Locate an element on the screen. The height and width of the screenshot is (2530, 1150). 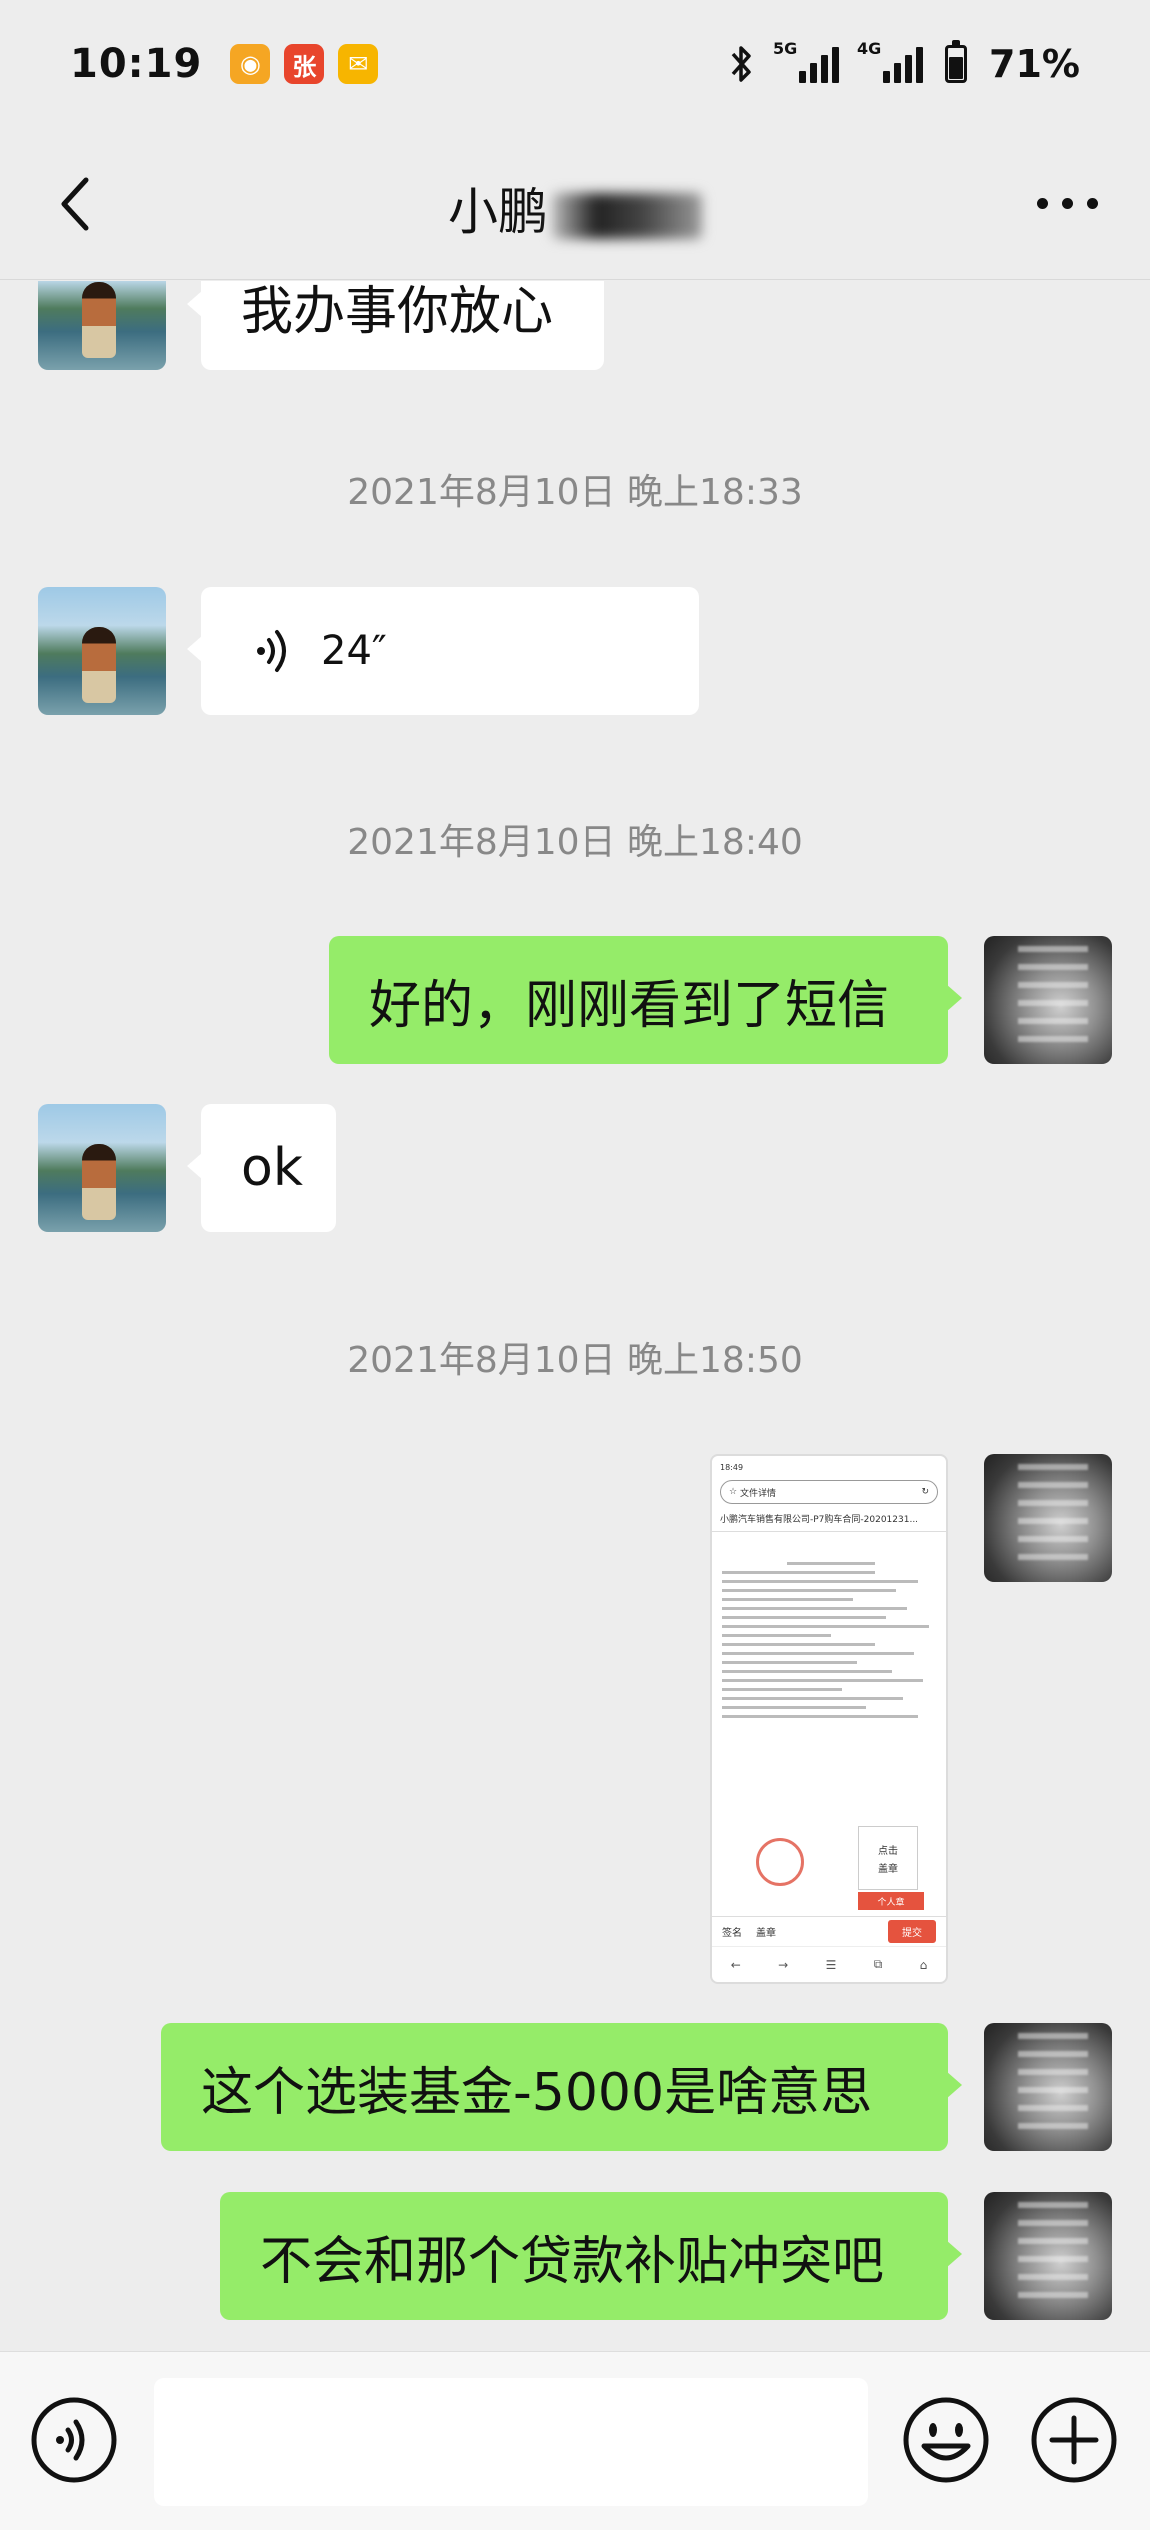
message-bubble-received: ok is located at coordinates (261, 1168).